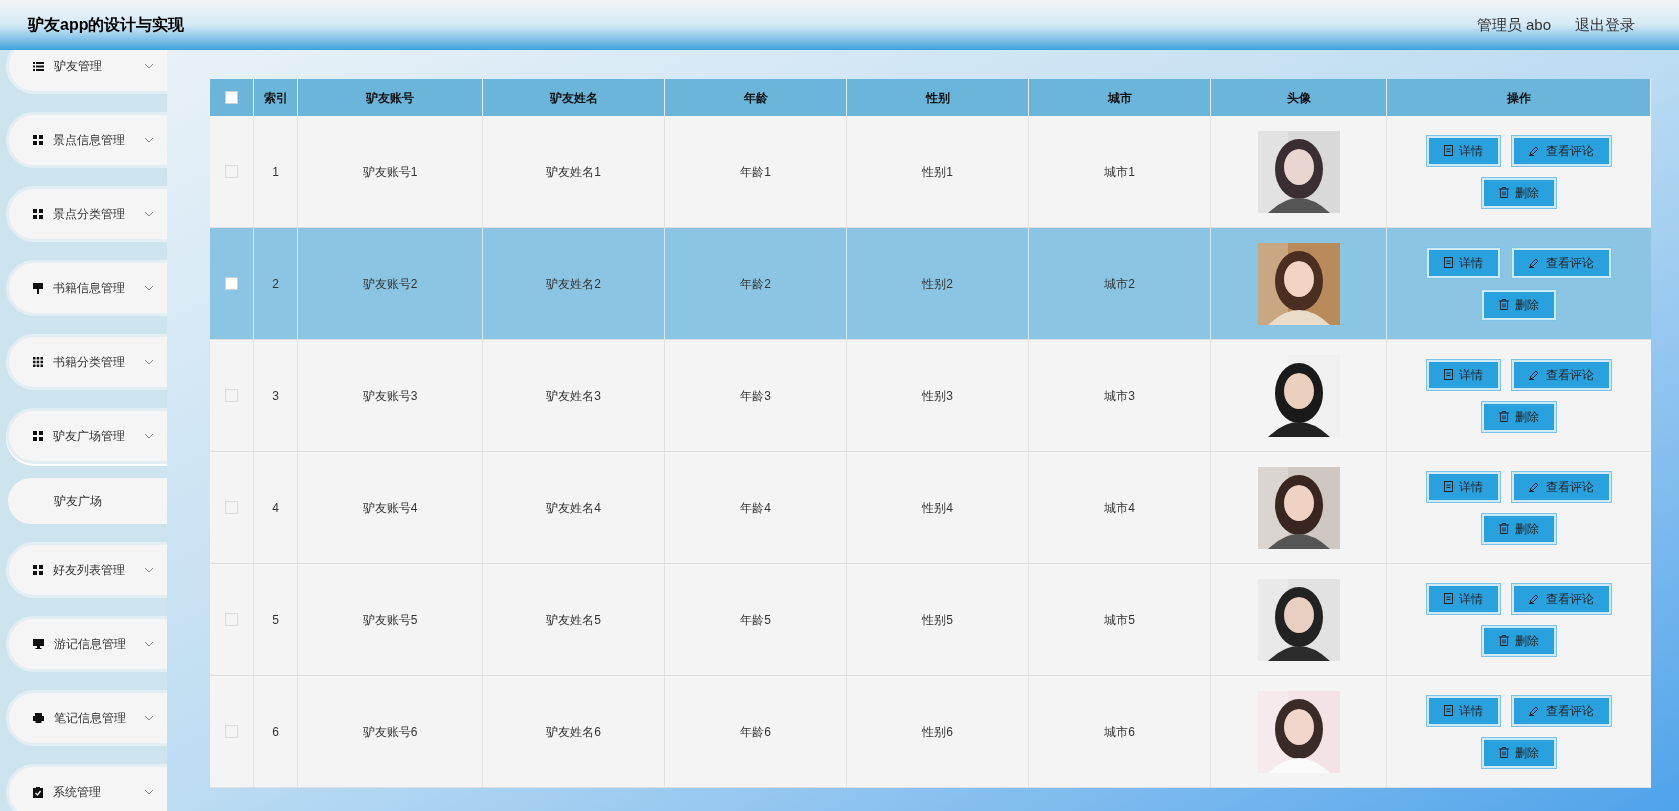 The image size is (1679, 811). Describe the element at coordinates (86, 787) in the screenshot. I see `menu-item: 系统管理` at that location.